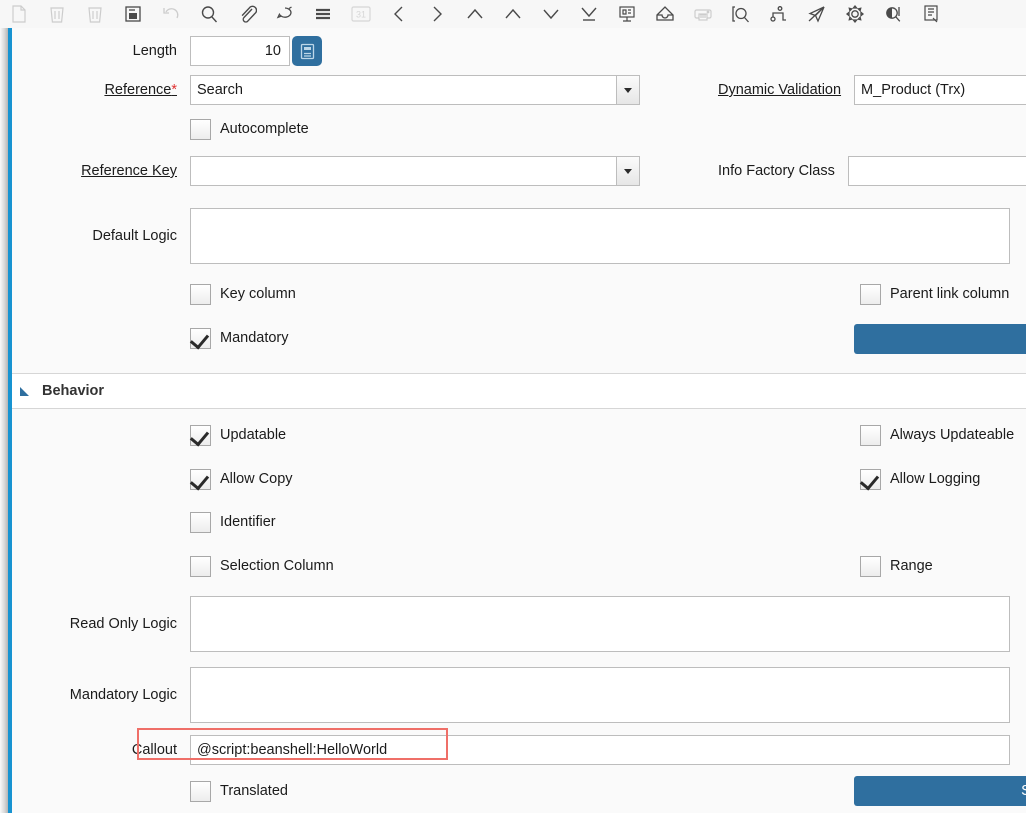  Describe the element at coordinates (101, 90) in the screenshot. I see `reference-label: Reference*` at that location.